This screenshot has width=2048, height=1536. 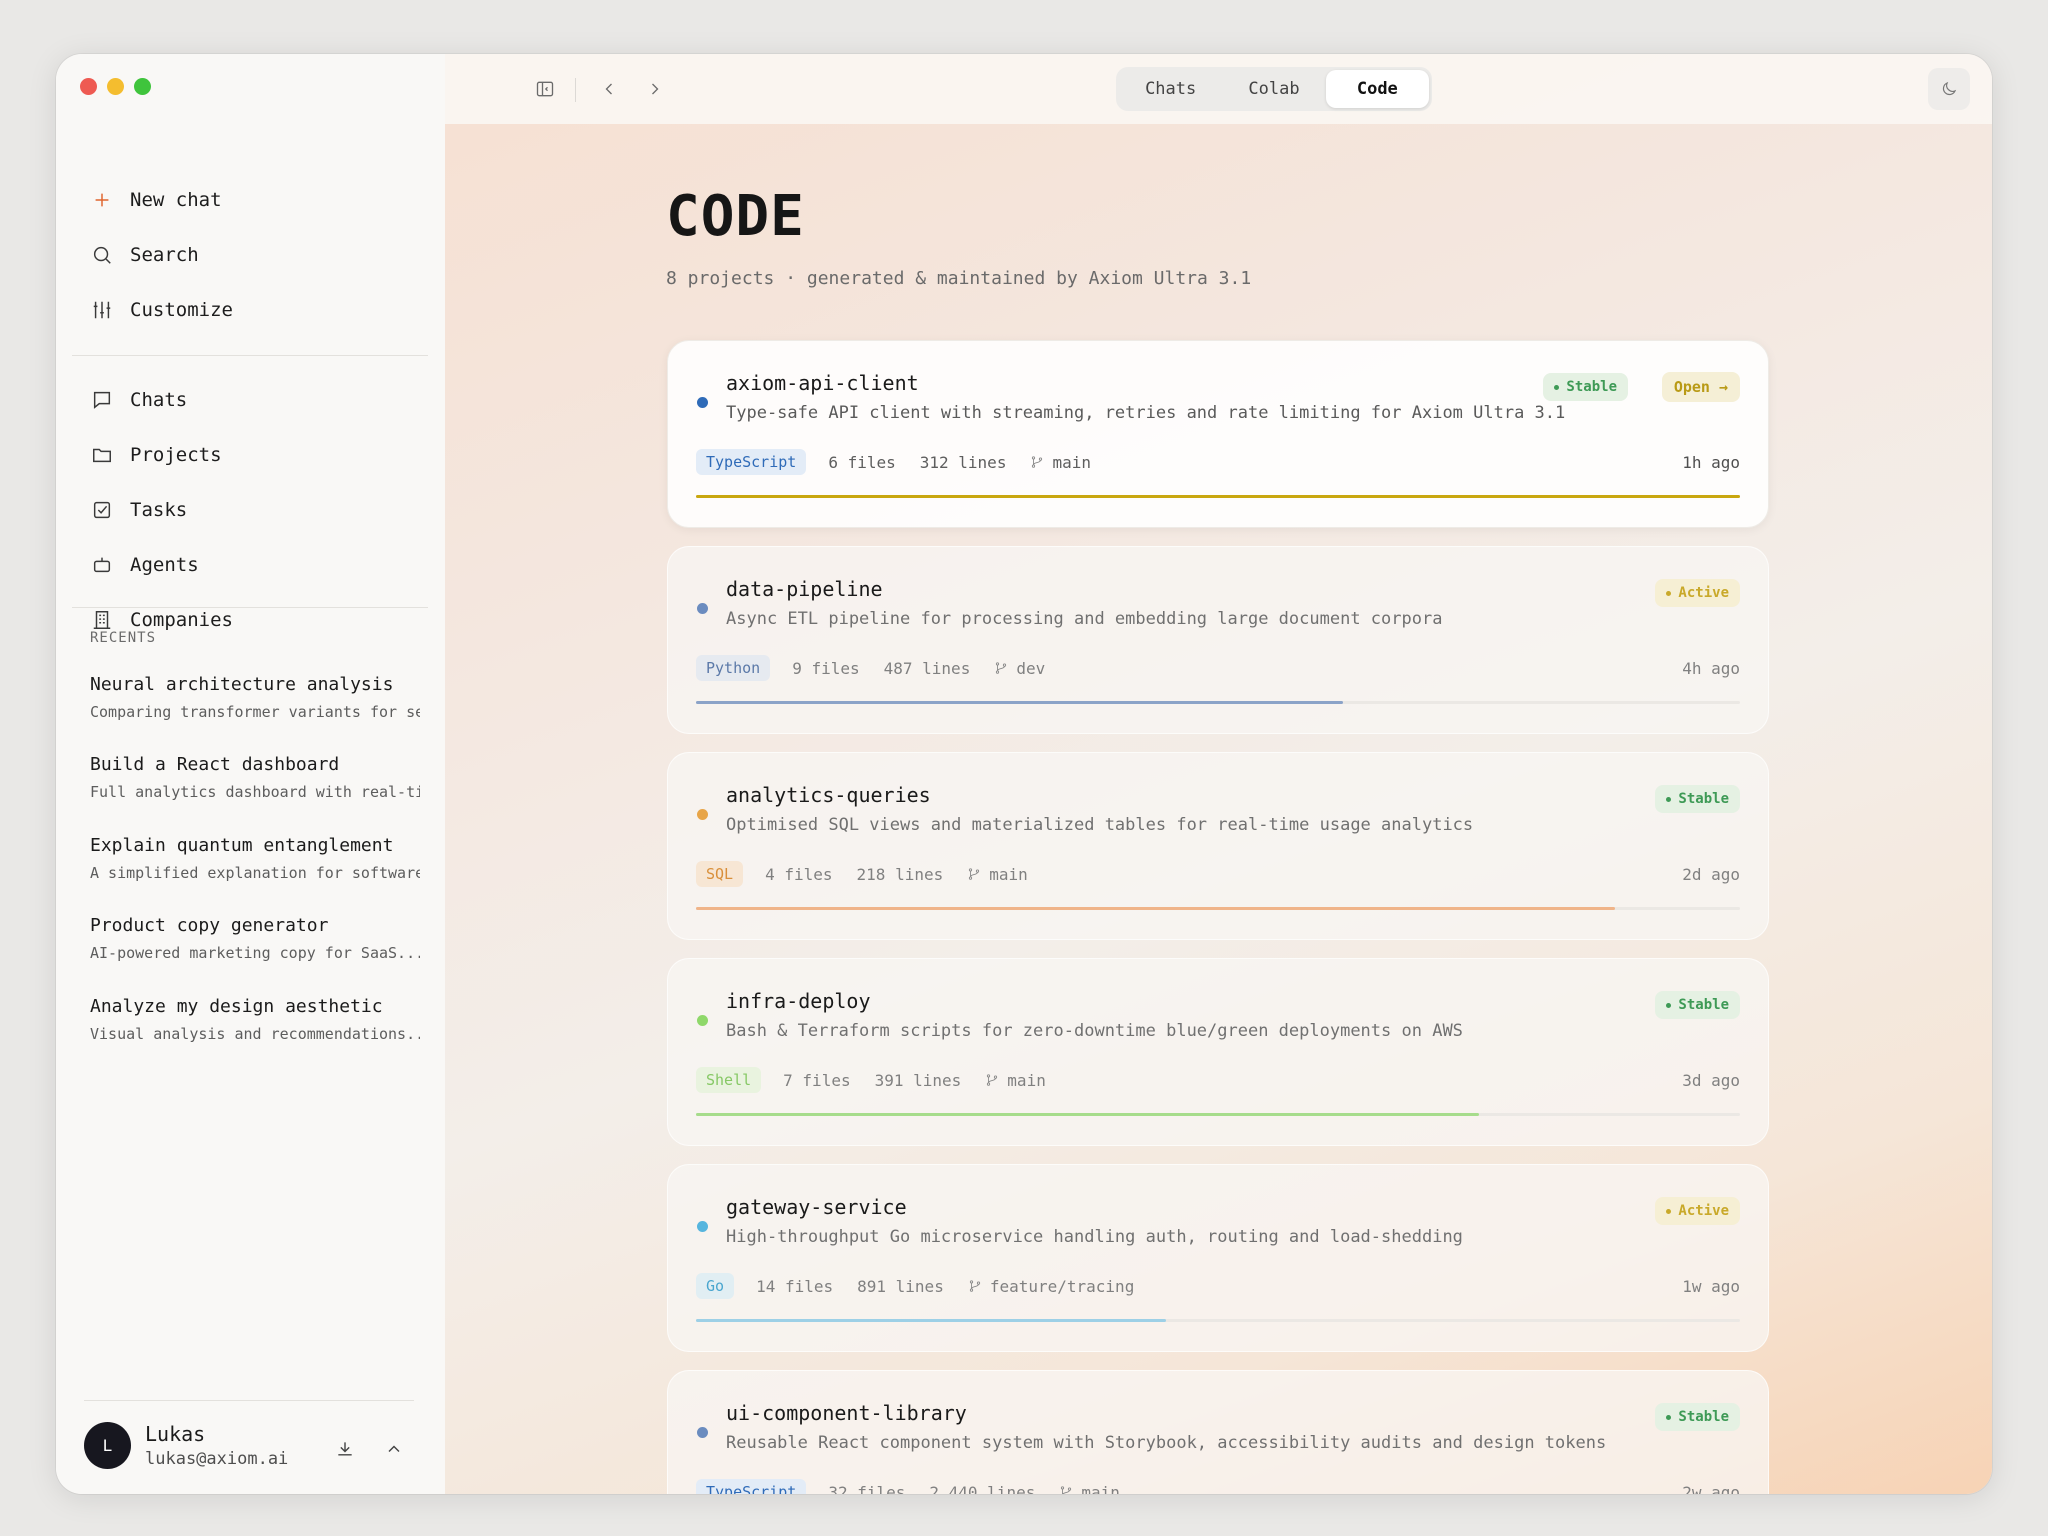 What do you see at coordinates (159, 399) in the screenshot?
I see `sidebar-item-label: Chats` at bounding box center [159, 399].